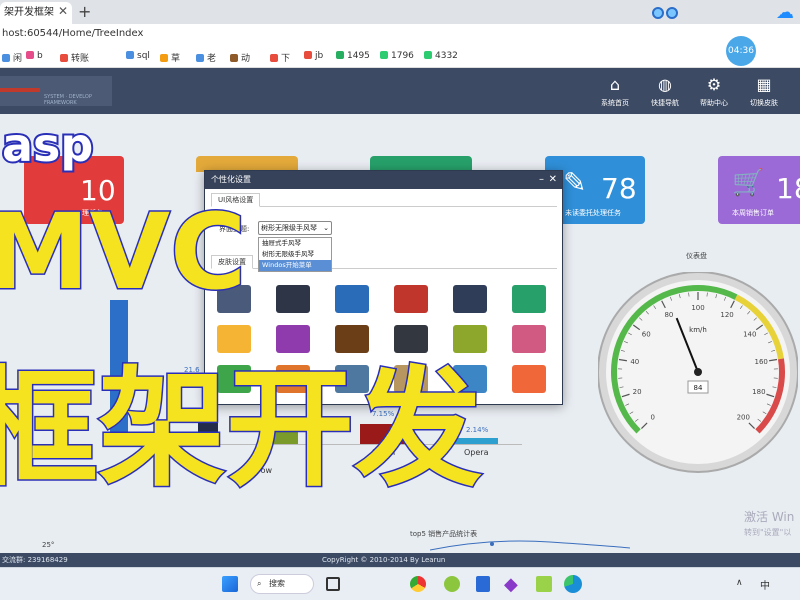  What do you see at coordinates (452, 584) in the screenshot?
I see `app-icon` at bounding box center [452, 584].